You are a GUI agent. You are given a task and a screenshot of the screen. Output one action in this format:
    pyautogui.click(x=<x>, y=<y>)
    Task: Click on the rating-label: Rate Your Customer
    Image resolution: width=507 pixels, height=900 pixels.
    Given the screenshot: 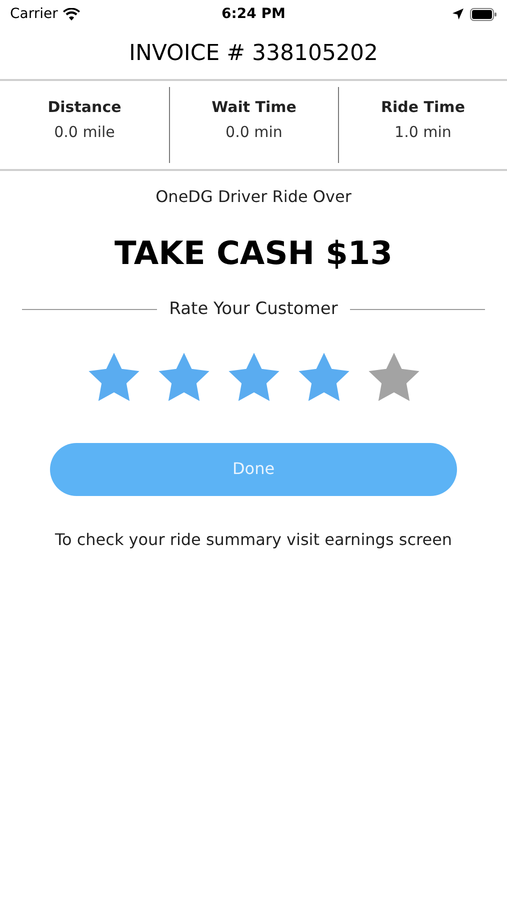 What is the action you would take?
    pyautogui.click(x=253, y=309)
    